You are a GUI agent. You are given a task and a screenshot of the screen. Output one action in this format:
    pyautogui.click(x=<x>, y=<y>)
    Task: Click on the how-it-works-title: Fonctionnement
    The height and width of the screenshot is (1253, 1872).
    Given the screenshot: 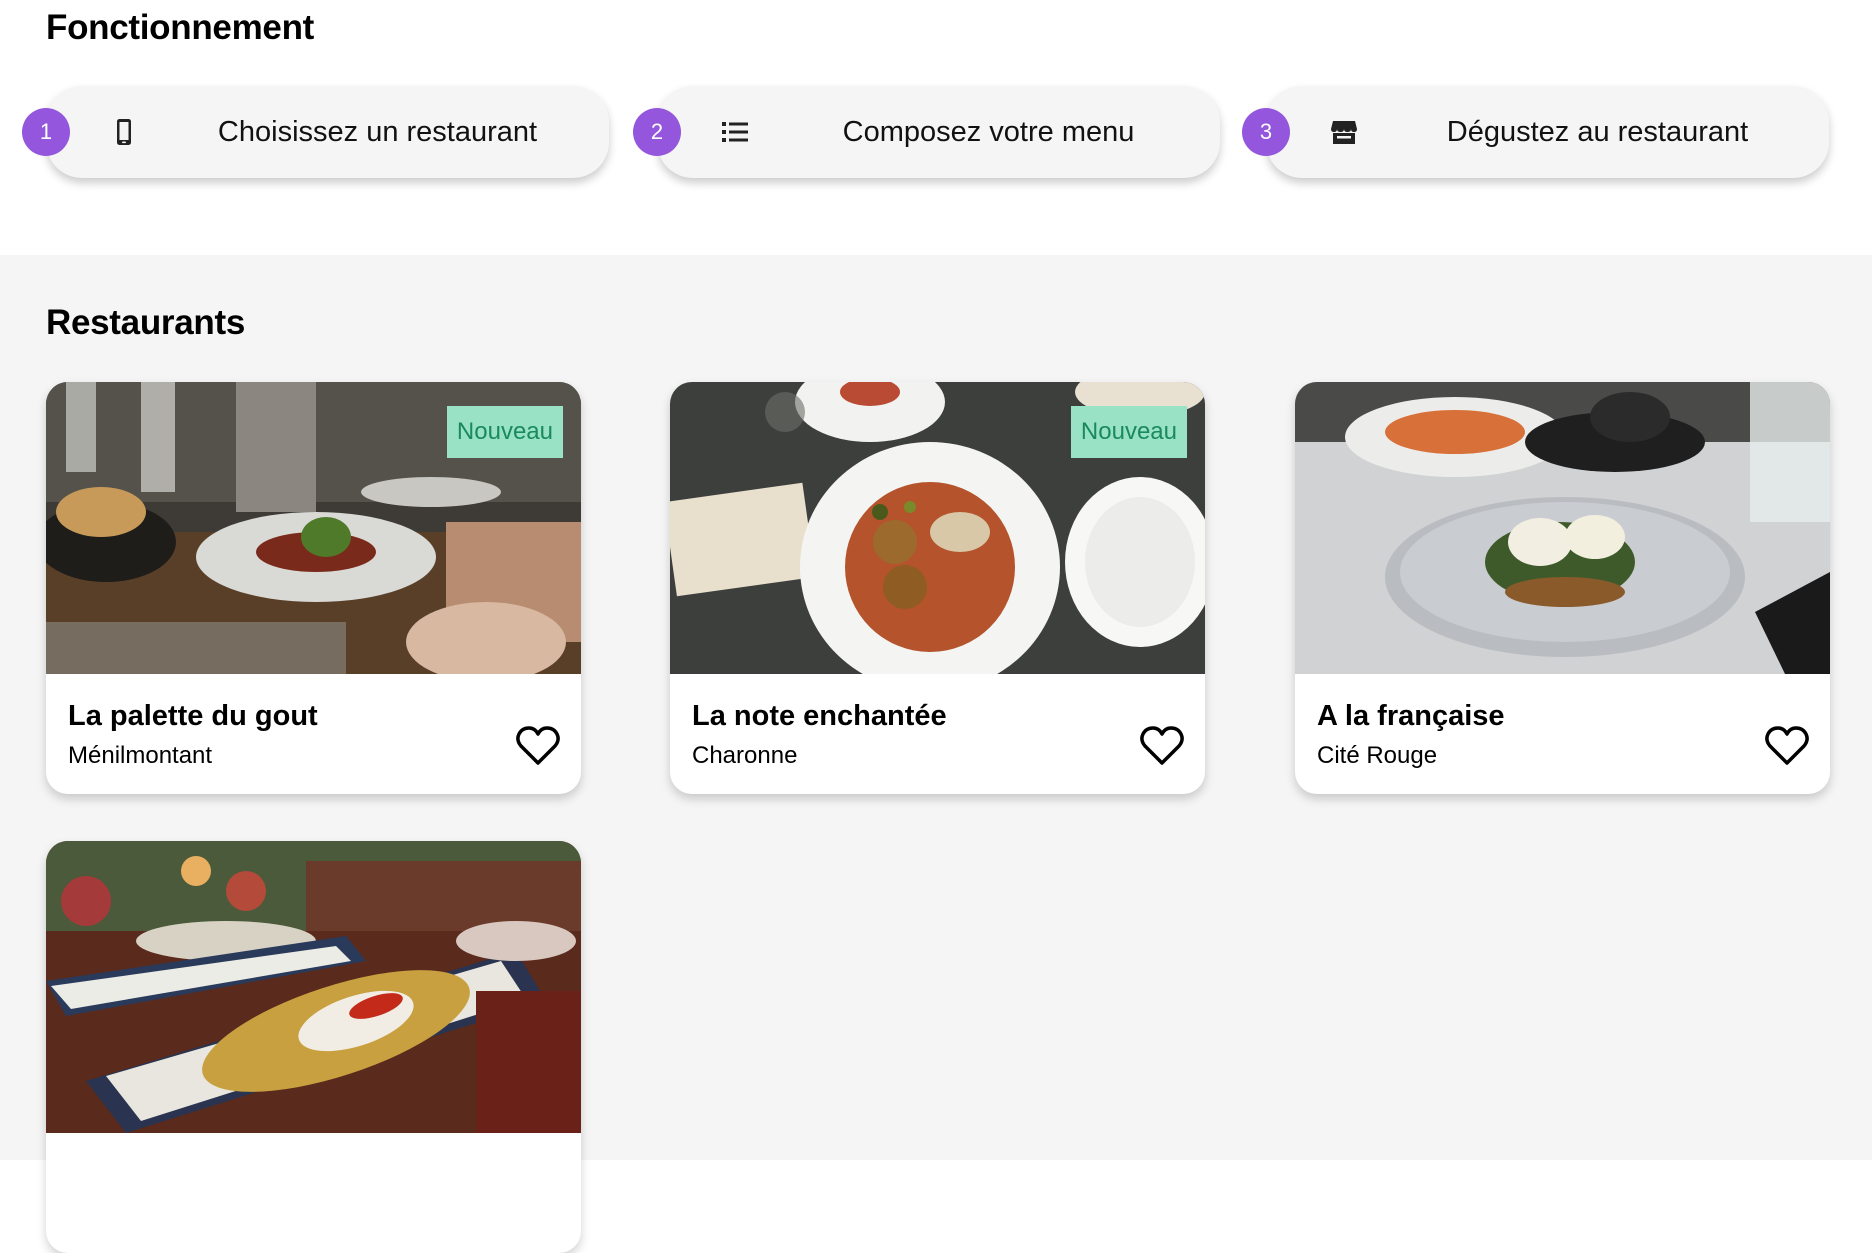 What is the action you would take?
    pyautogui.click(x=180, y=27)
    